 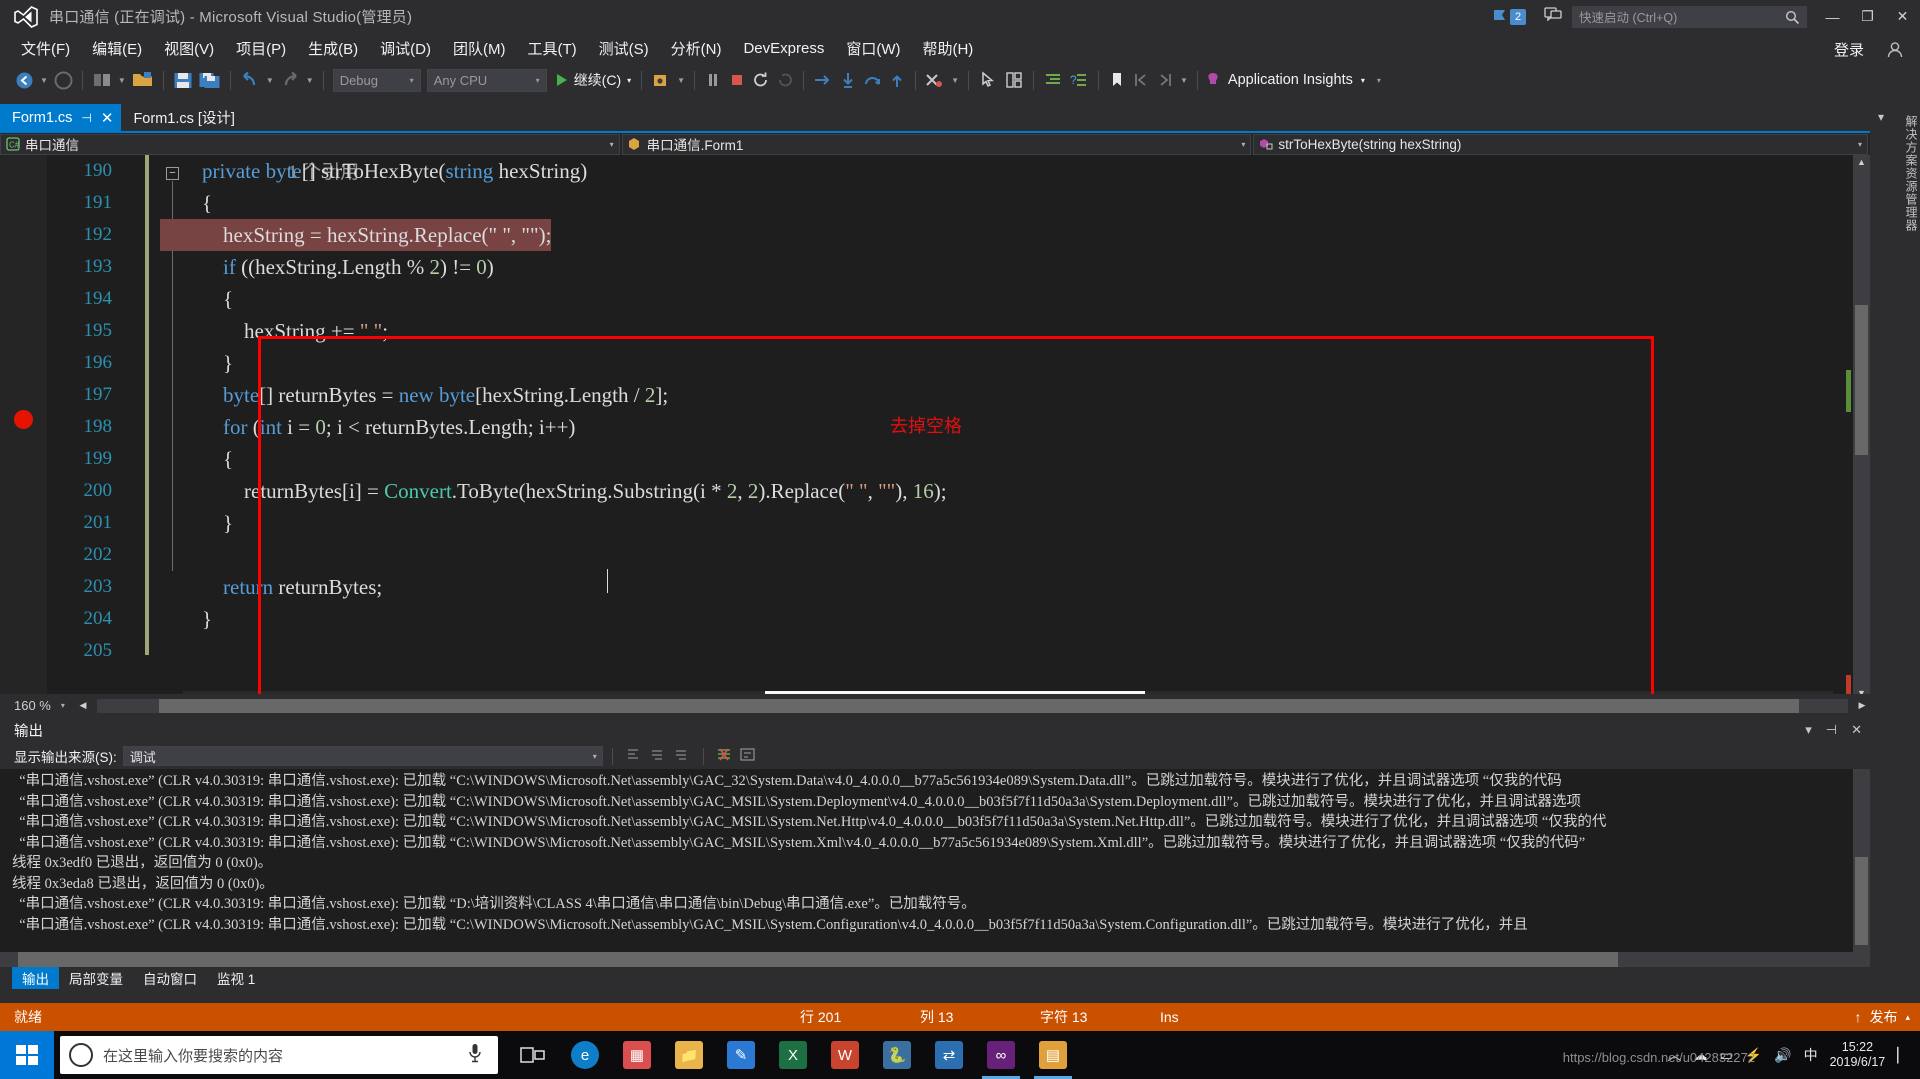 What do you see at coordinates (689, 1055) in the screenshot?
I see `taskbar-app-explorer: 📁` at bounding box center [689, 1055].